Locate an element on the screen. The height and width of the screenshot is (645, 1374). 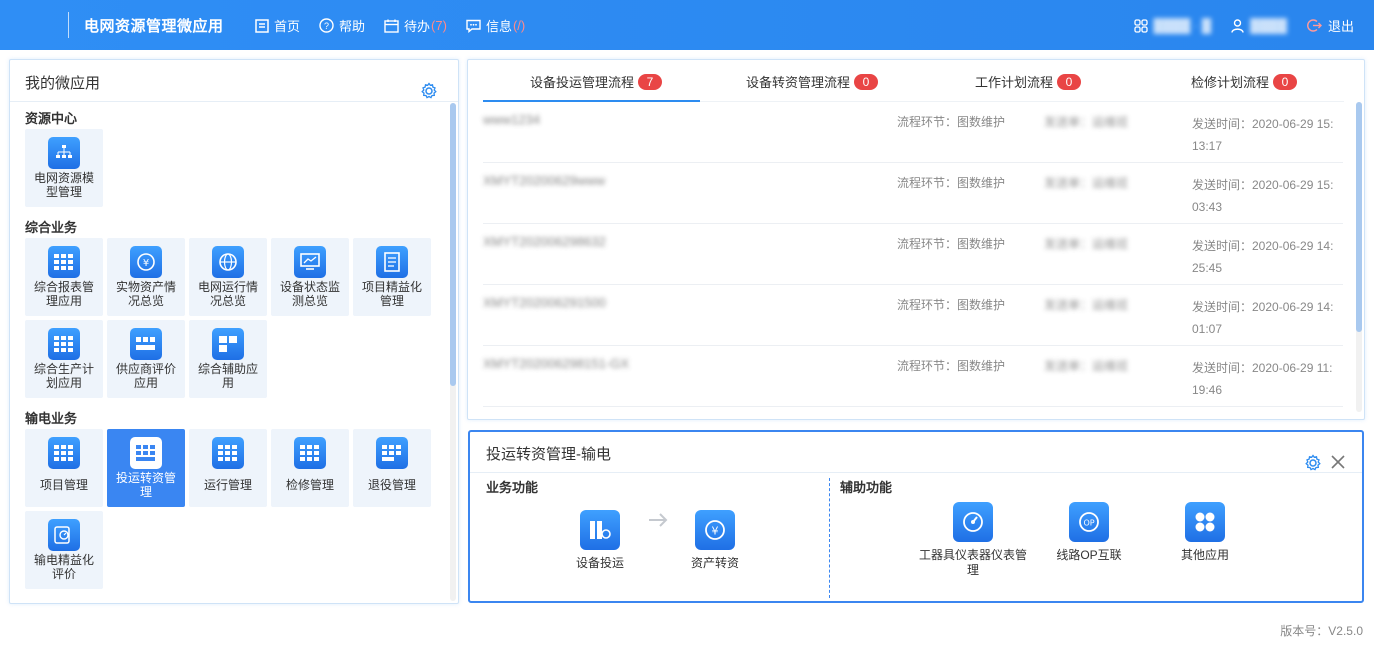
nav-todo-count: (7) is located at coordinates (439, 25).